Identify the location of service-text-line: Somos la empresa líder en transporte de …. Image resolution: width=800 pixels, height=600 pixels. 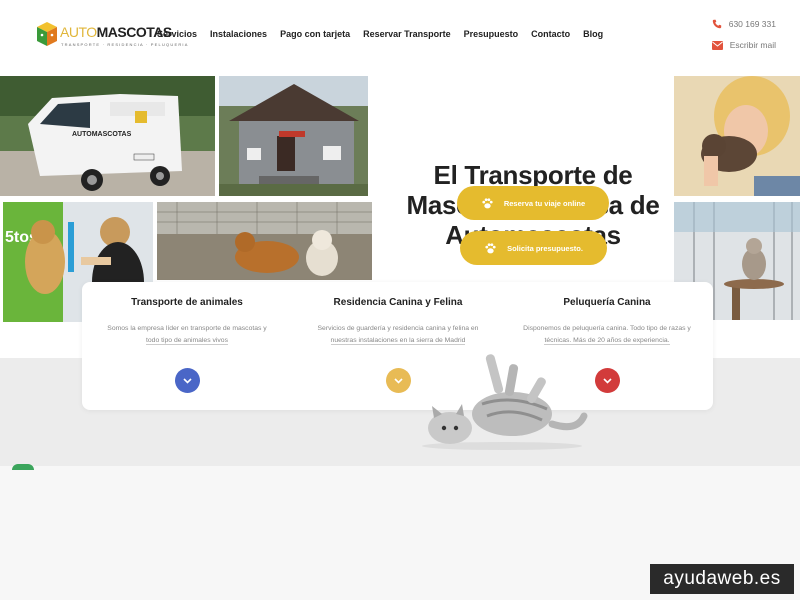
(187, 328).